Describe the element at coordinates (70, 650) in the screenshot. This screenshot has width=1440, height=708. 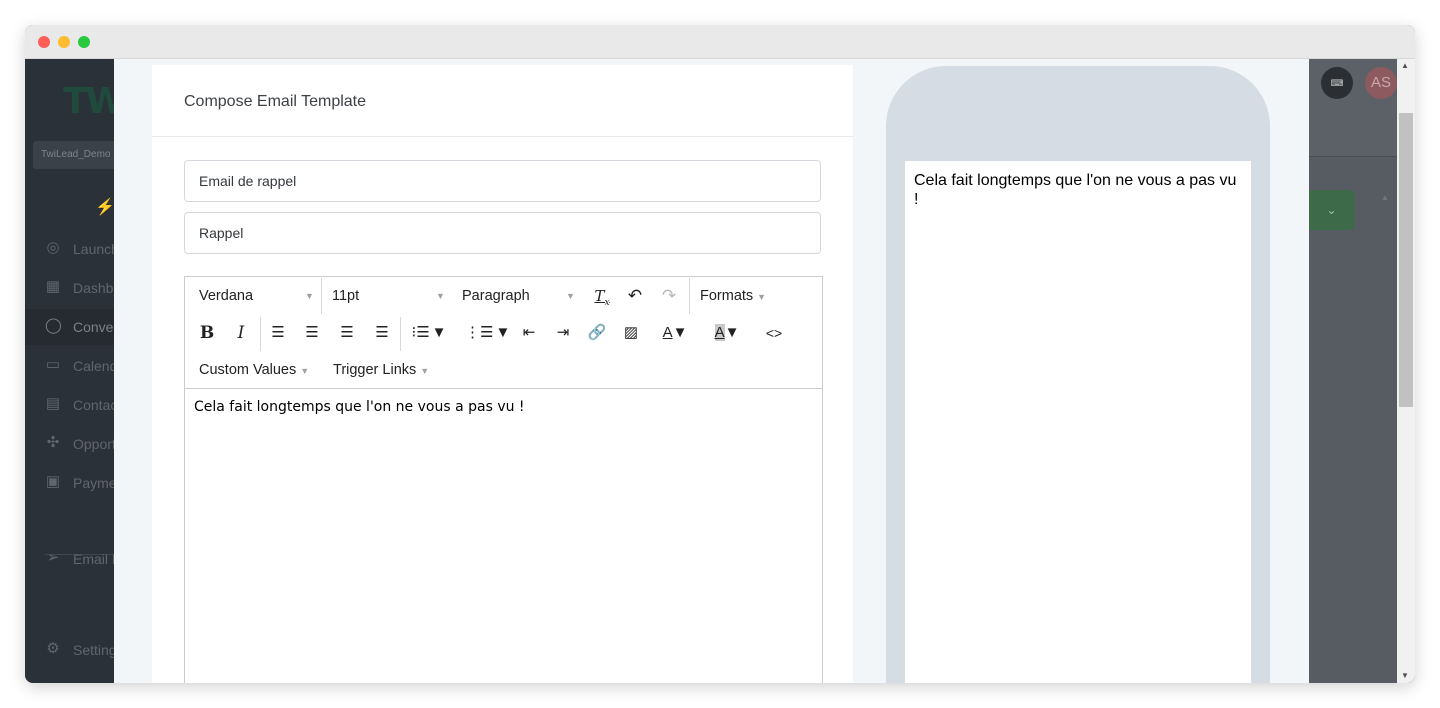
I see `sidebar-item-settings: ⚙ Settings` at that location.